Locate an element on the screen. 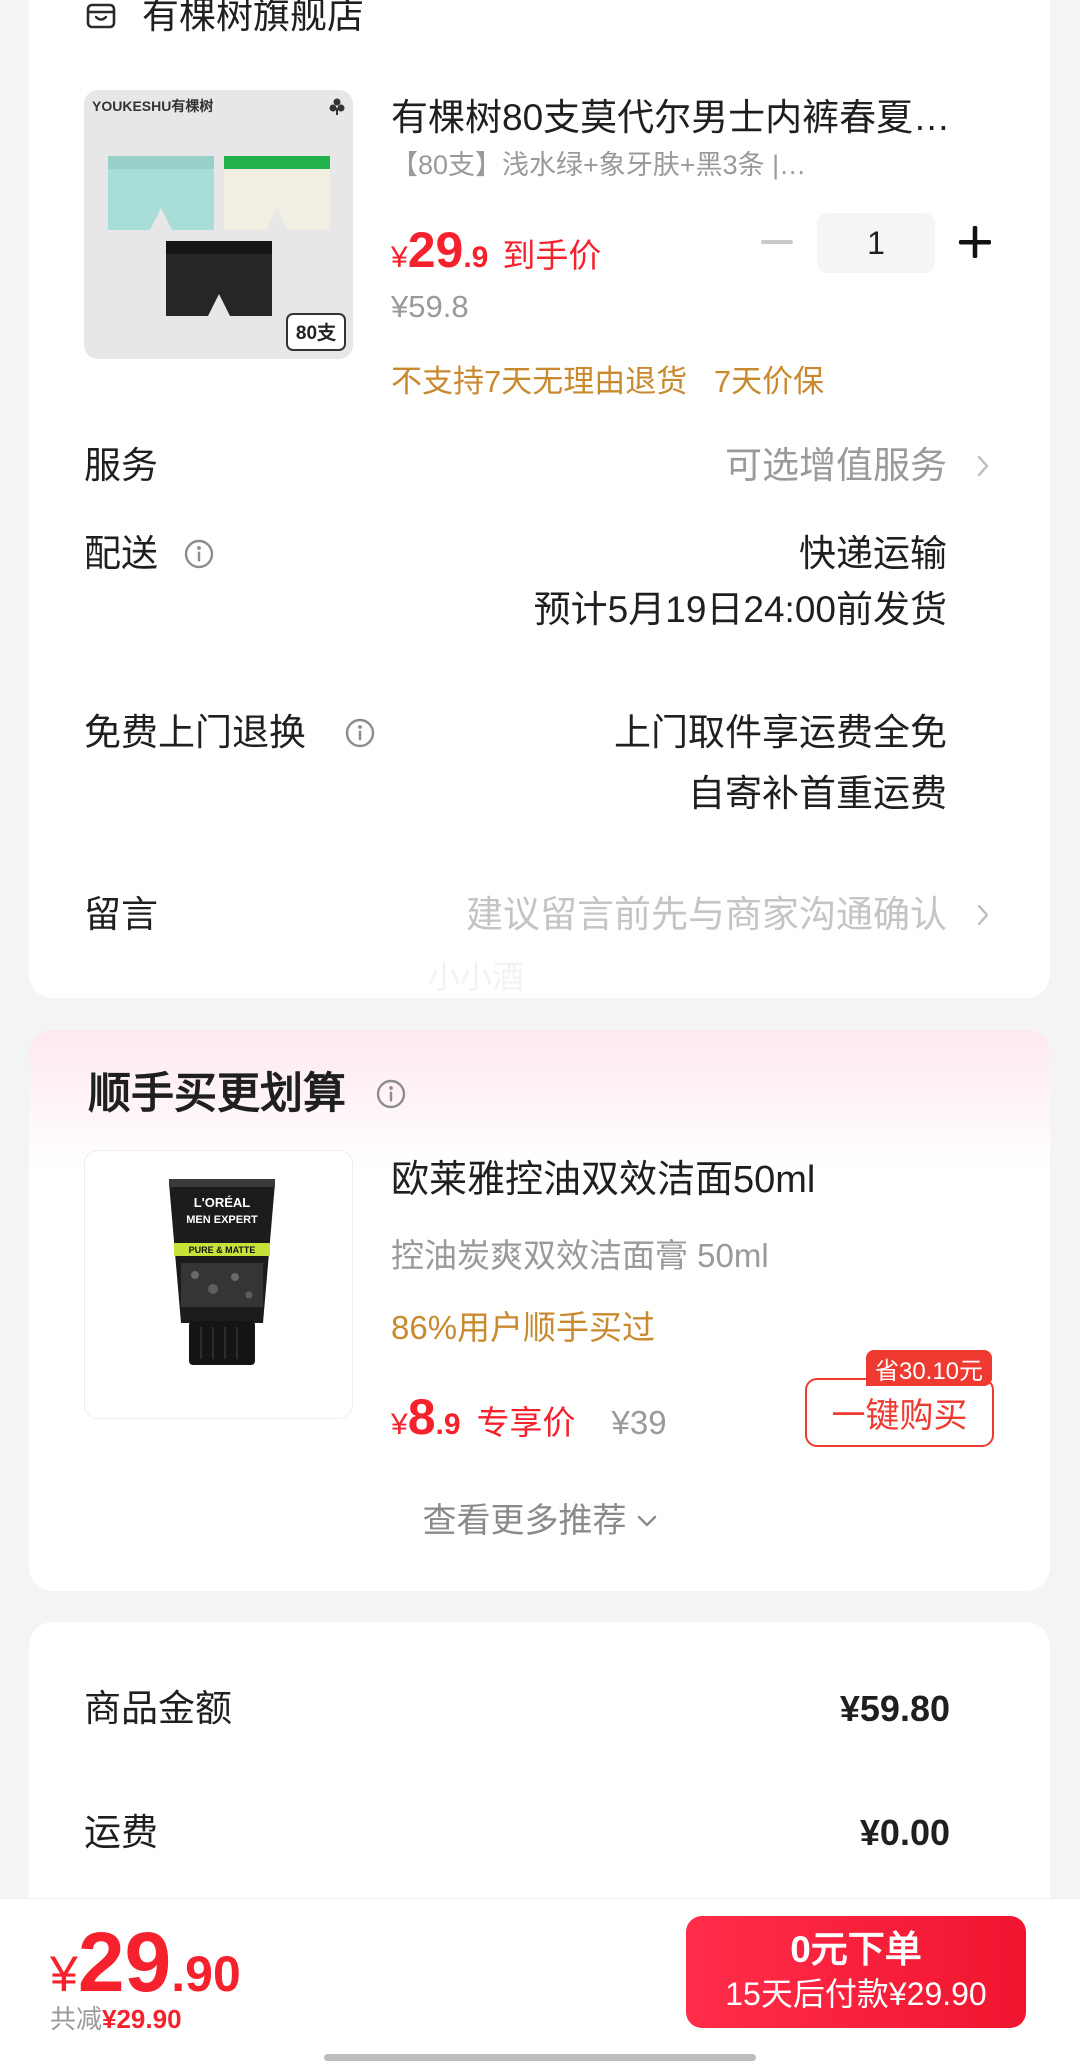  checkout-bar: ¥ 29 .90 共减¥29.90 0元下单 15天后付款¥29.90 is located at coordinates (540, 1981).